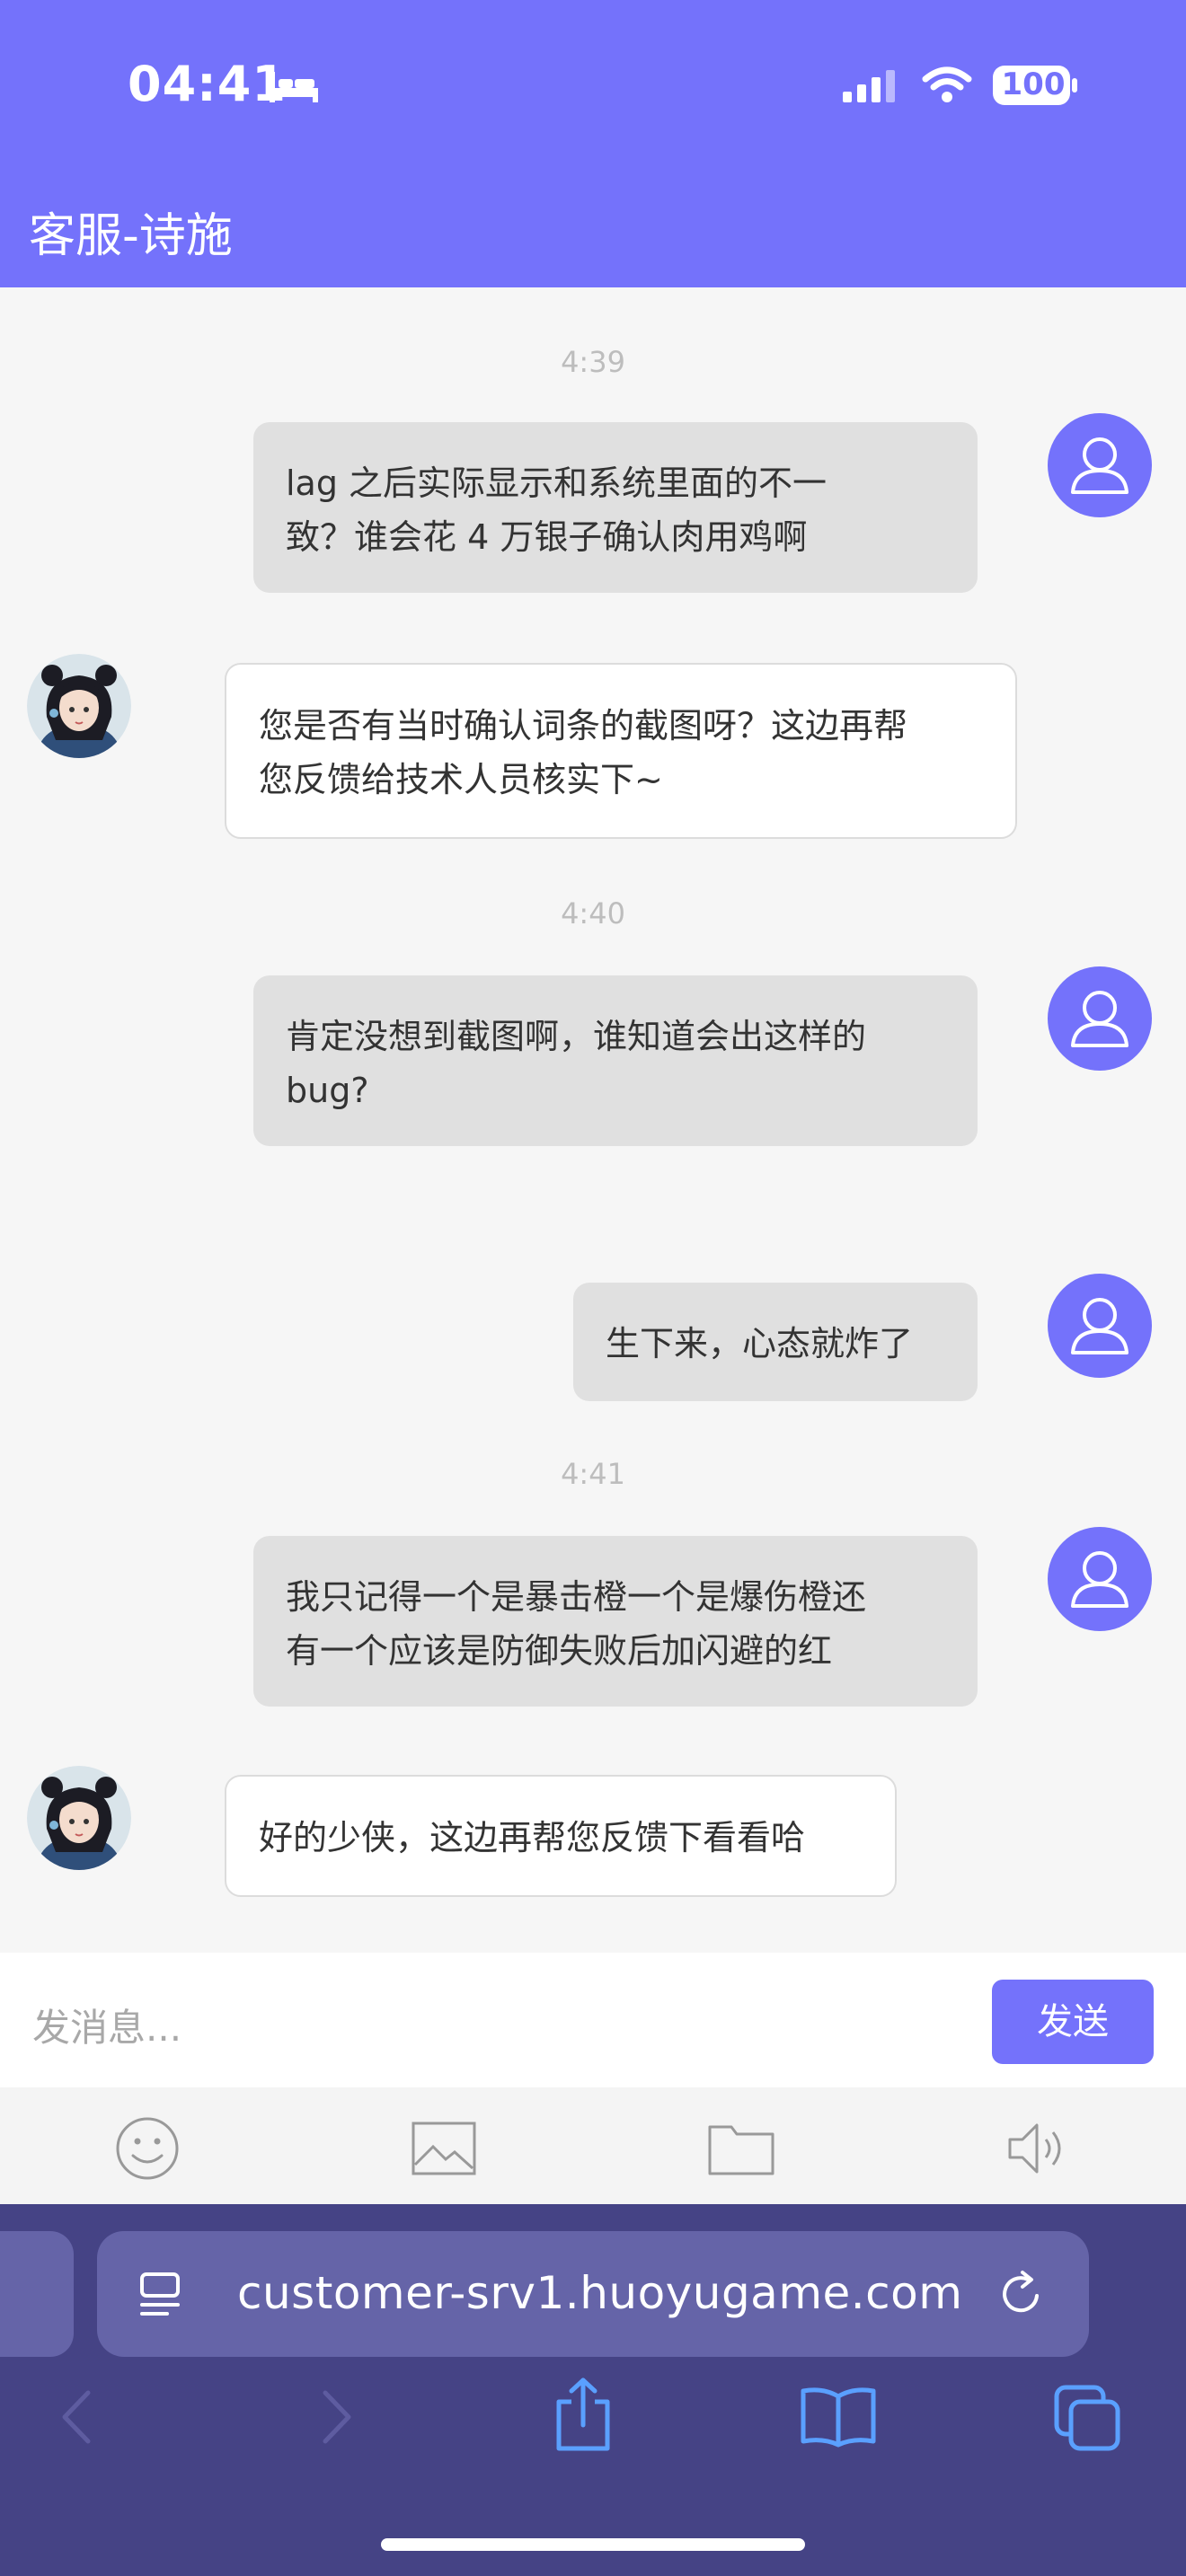 This screenshot has width=1186, height=2576. I want to click on back-icon, so click(77, 2417).